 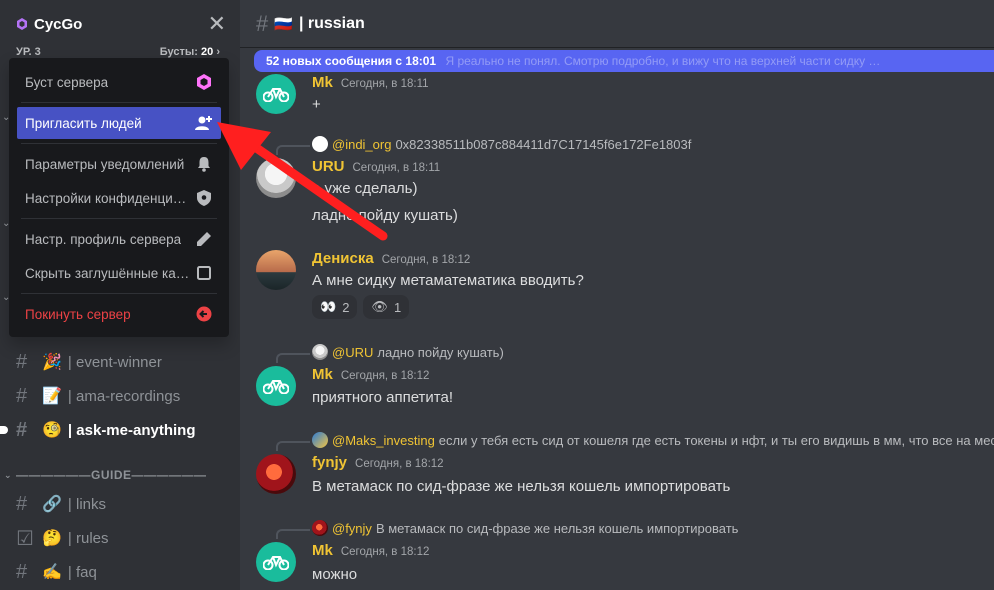 What do you see at coordinates (617, 24) in the screenshot?
I see `channel-header: # 🇷🇺 | russian` at bounding box center [617, 24].